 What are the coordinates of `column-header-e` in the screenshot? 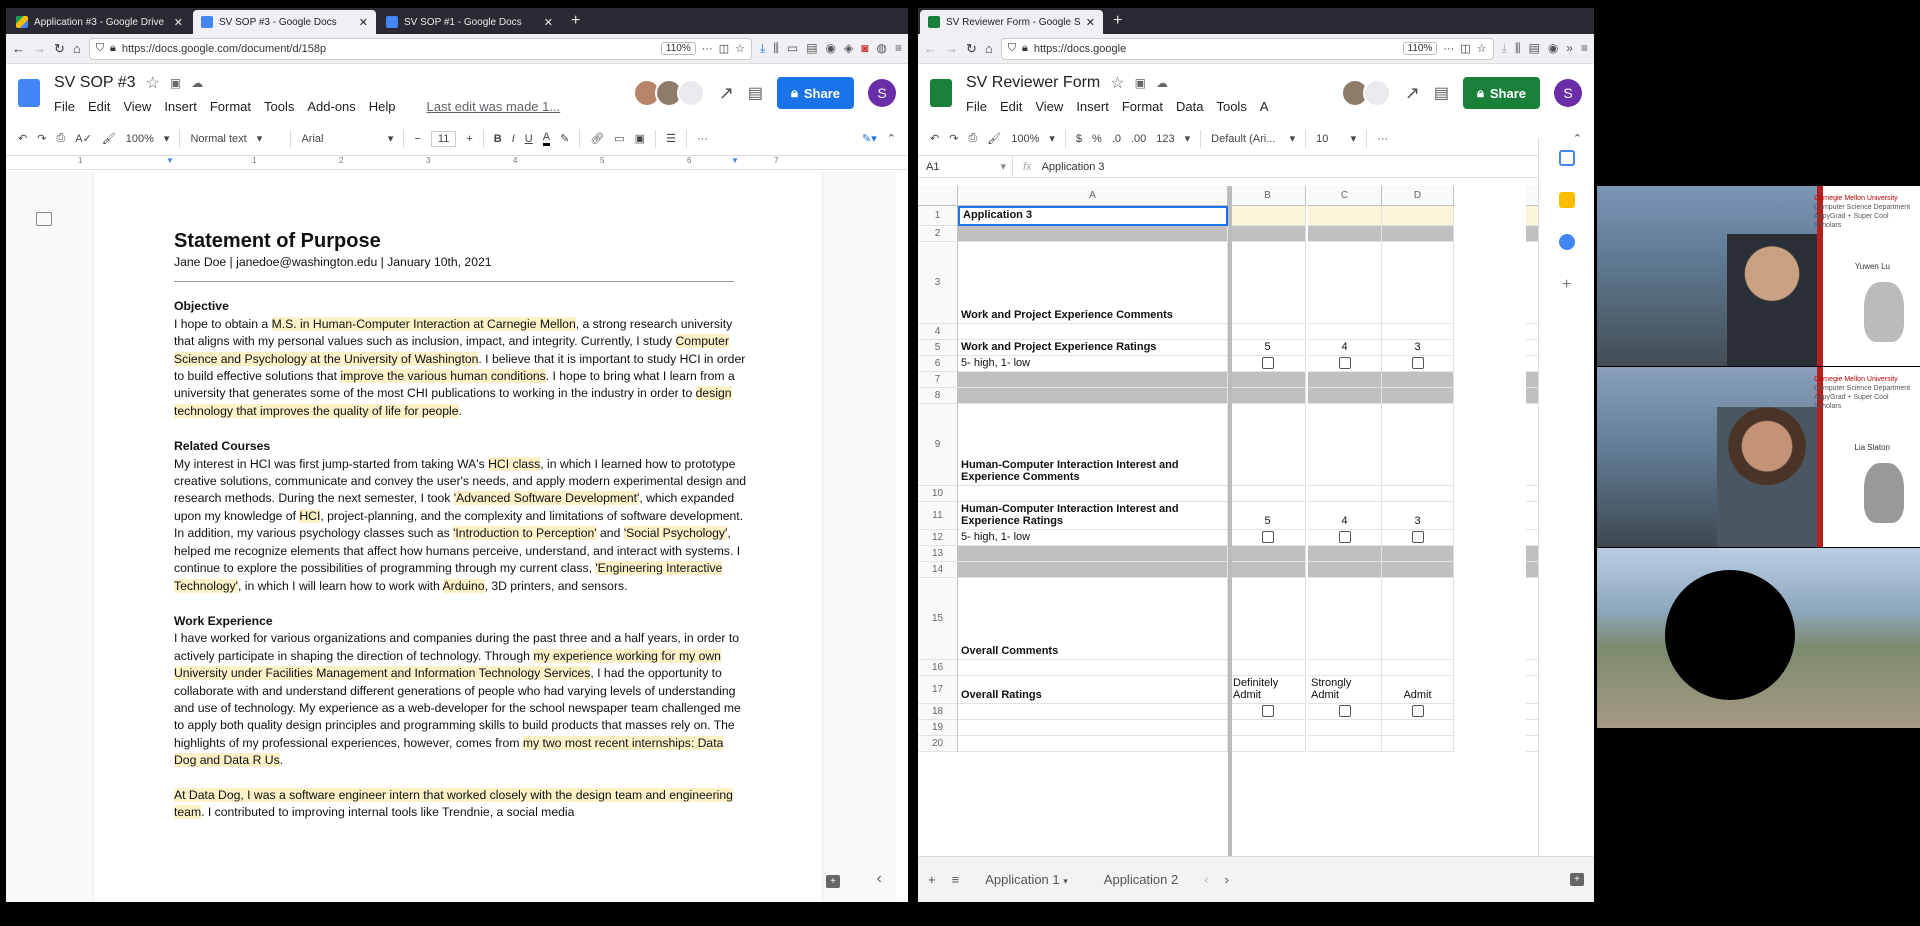 It's located at (1532, 196).